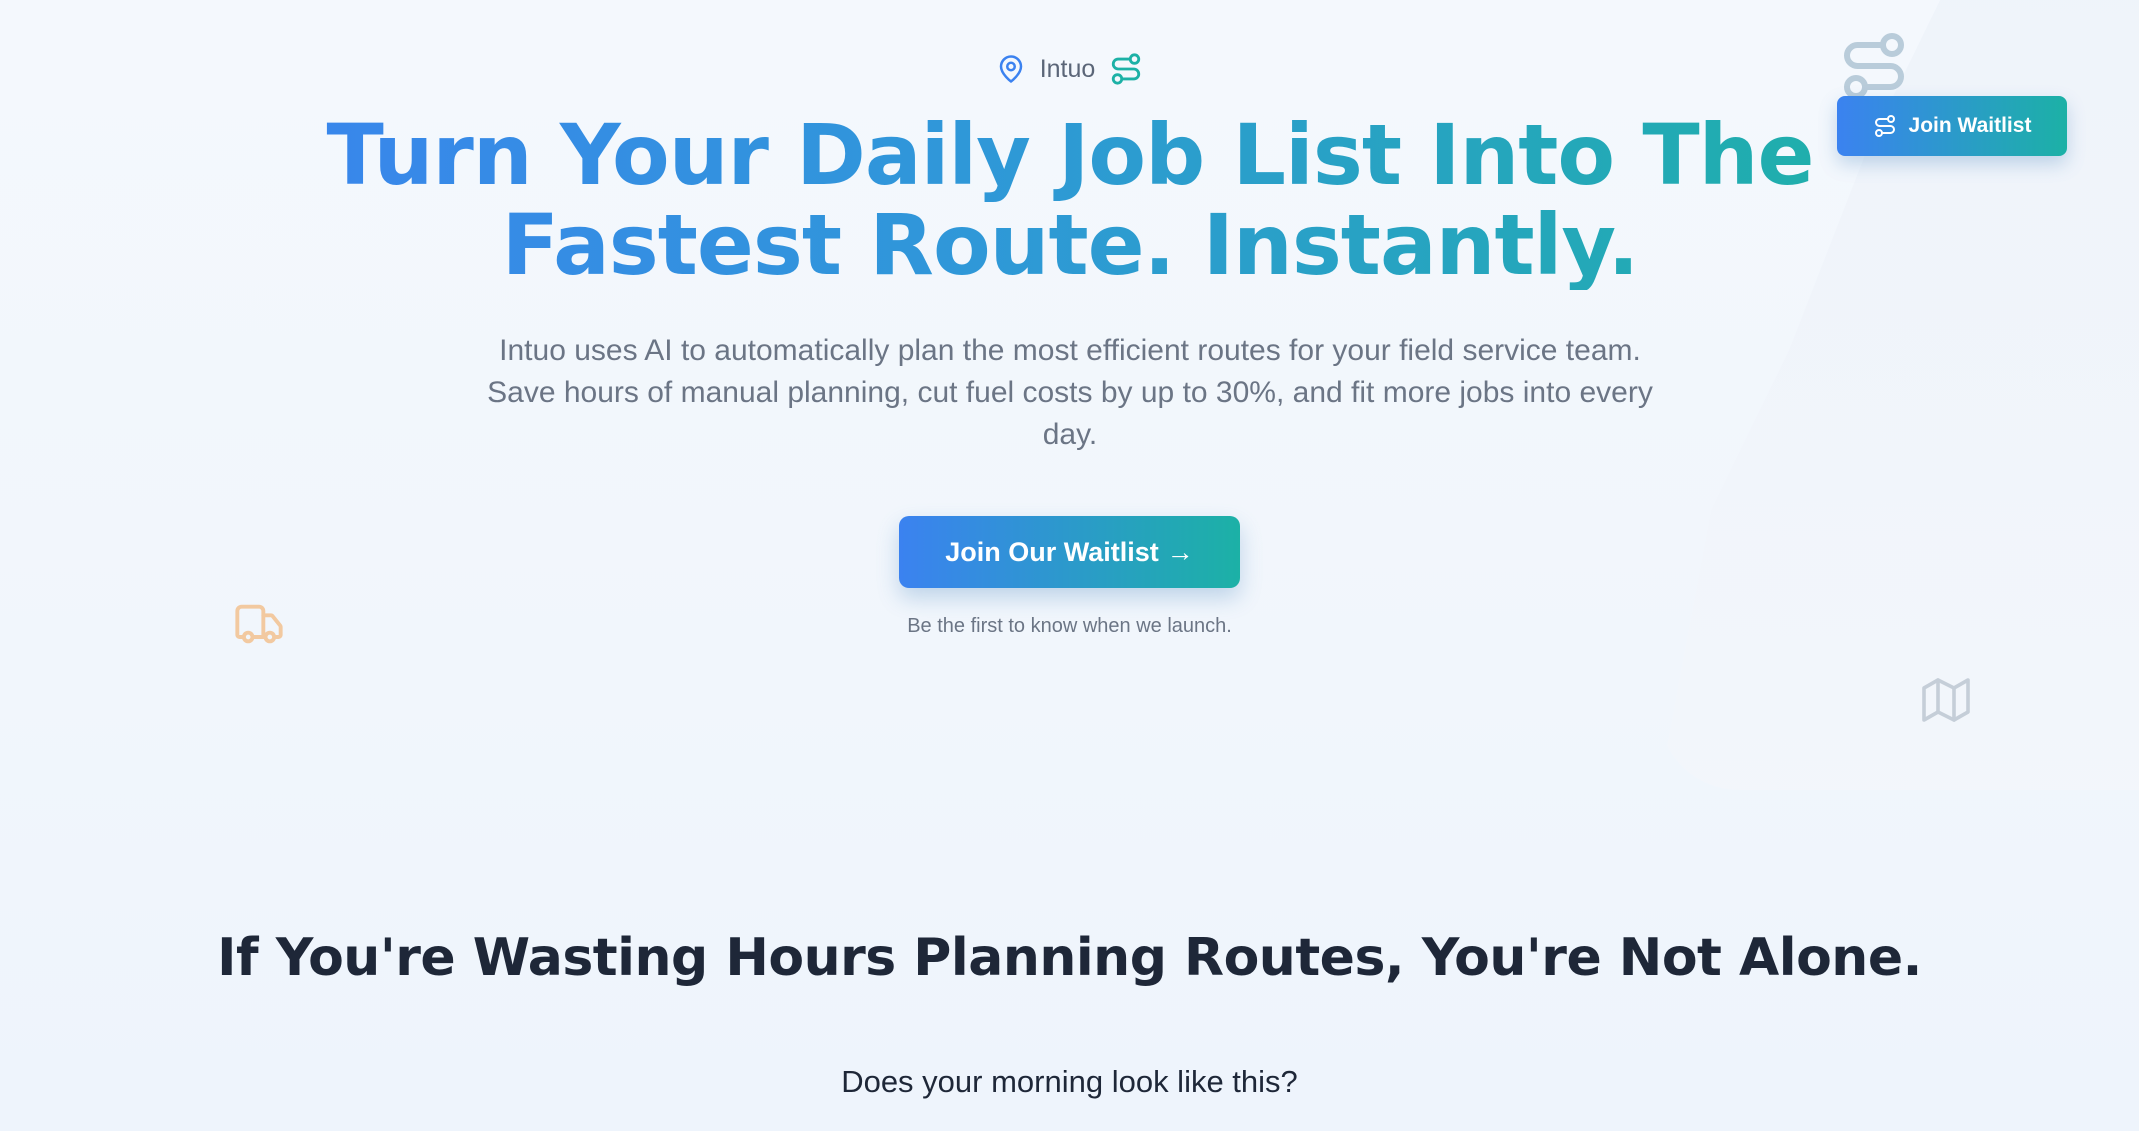 Image resolution: width=2139 pixels, height=1131 pixels. I want to click on nav-join-waitlist-button: Join Waitlist, so click(1952, 126).